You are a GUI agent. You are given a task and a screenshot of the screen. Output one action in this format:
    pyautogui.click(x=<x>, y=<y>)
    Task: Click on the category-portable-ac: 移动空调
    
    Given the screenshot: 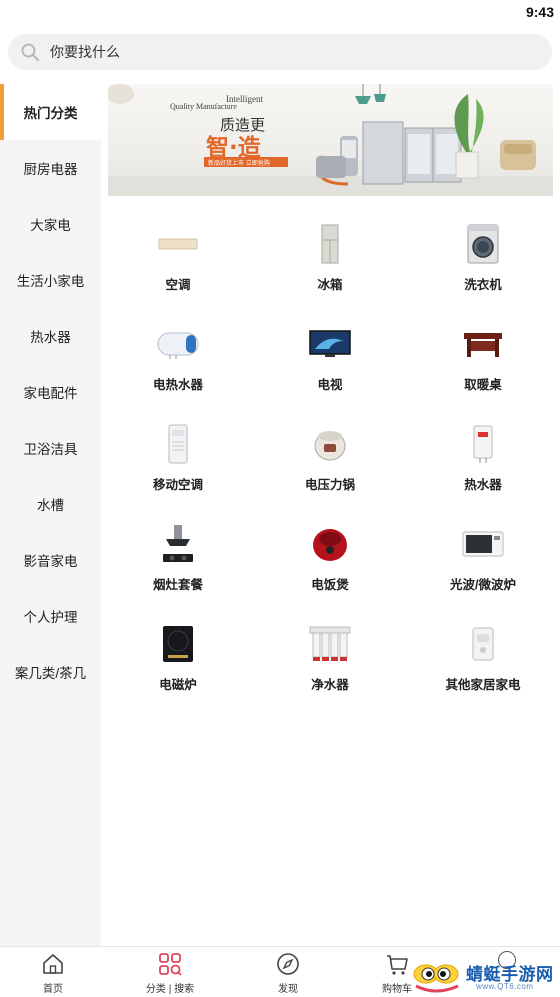 What is the action you would take?
    pyautogui.click(x=178, y=454)
    